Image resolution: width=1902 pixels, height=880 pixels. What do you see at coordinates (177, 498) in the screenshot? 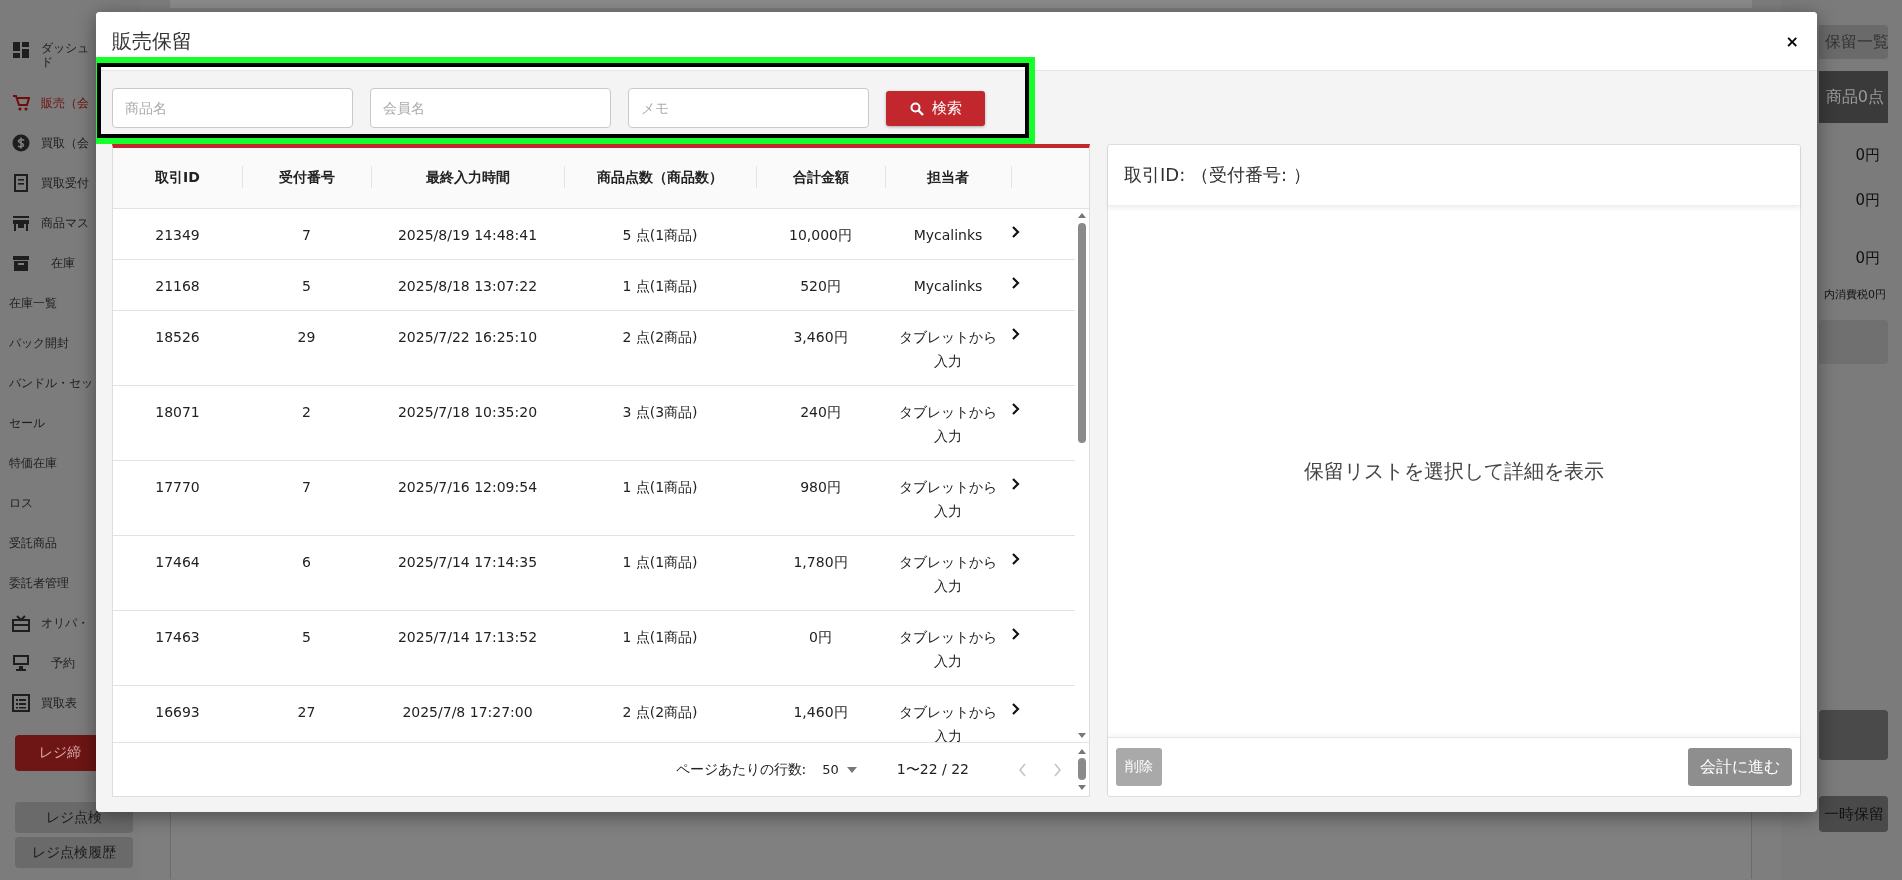
I see `table-cell: 17770` at bounding box center [177, 498].